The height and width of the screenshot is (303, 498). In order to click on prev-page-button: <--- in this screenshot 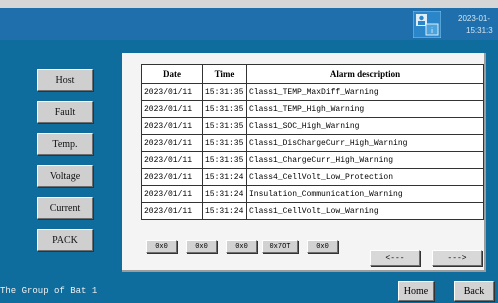, I will do `click(395, 258)`.